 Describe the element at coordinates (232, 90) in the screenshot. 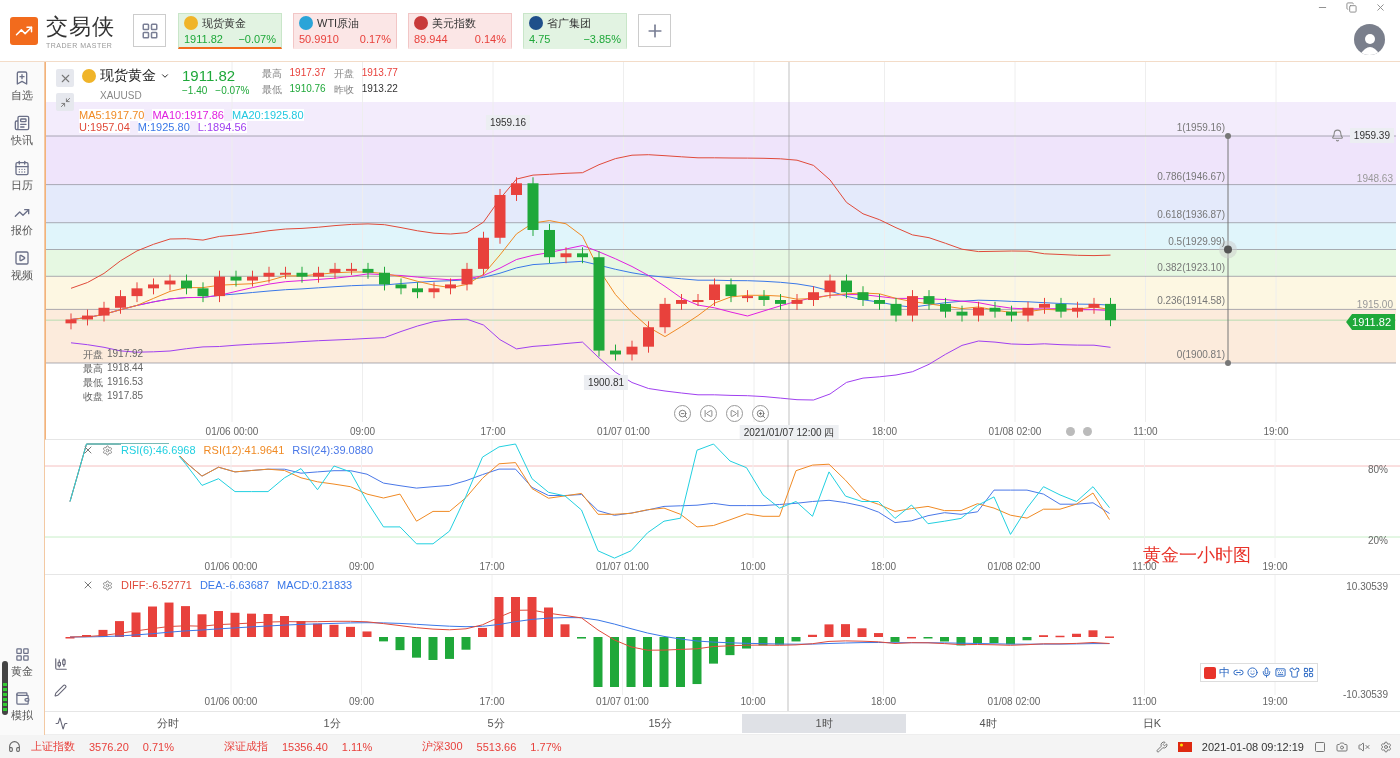

I see `percent-change: −0.07%` at that location.